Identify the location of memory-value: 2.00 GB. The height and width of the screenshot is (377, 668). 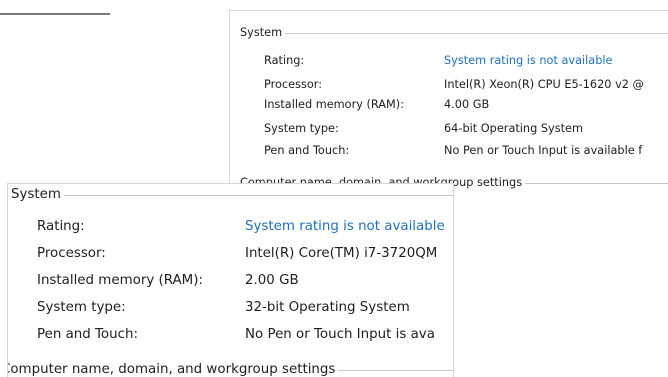
(272, 280).